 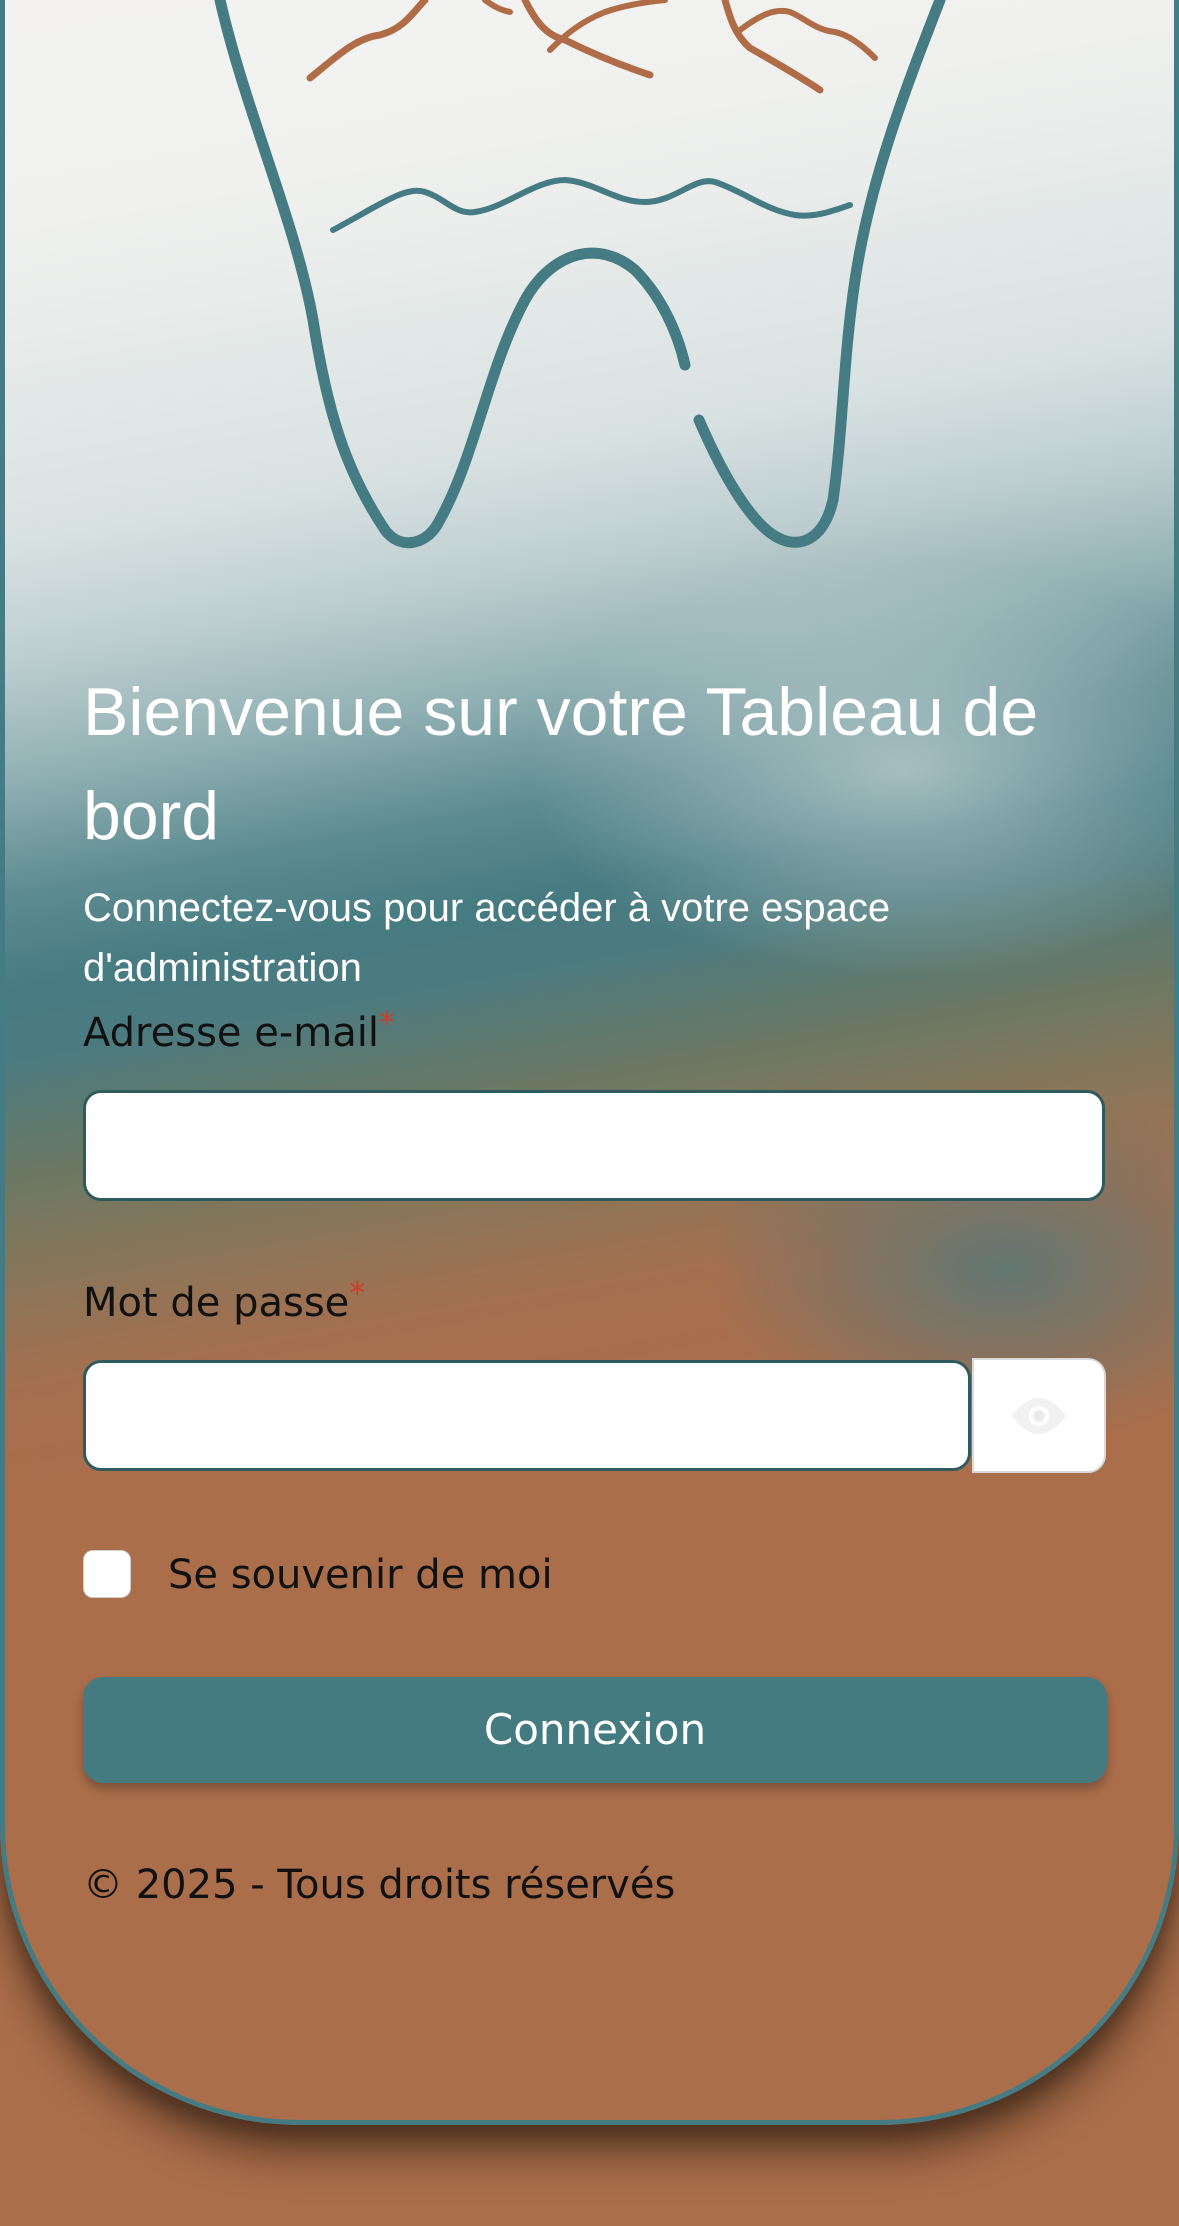 What do you see at coordinates (595, 1730) in the screenshot?
I see `login-button: Connexion` at bounding box center [595, 1730].